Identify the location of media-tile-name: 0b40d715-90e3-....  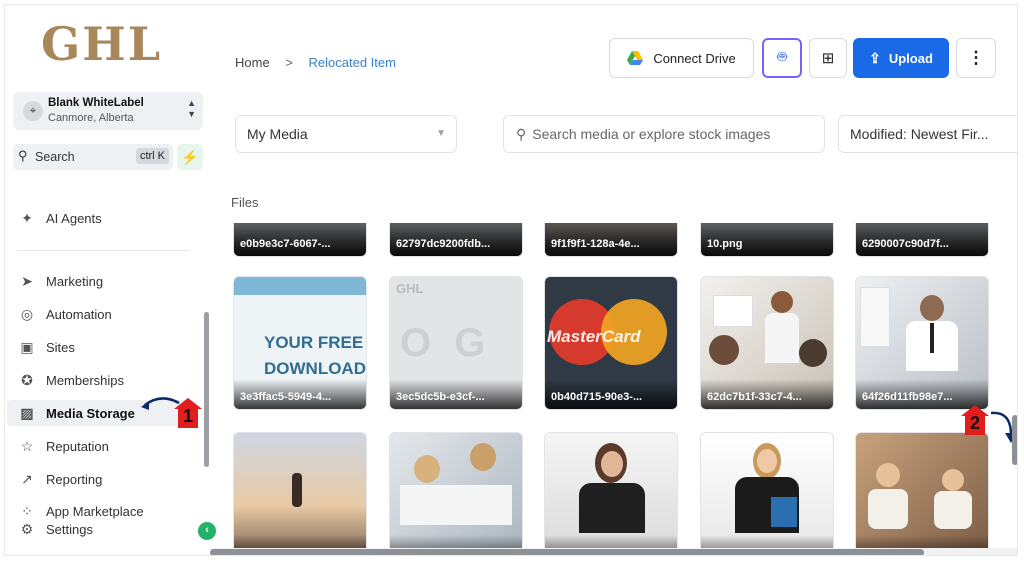
(611, 394).